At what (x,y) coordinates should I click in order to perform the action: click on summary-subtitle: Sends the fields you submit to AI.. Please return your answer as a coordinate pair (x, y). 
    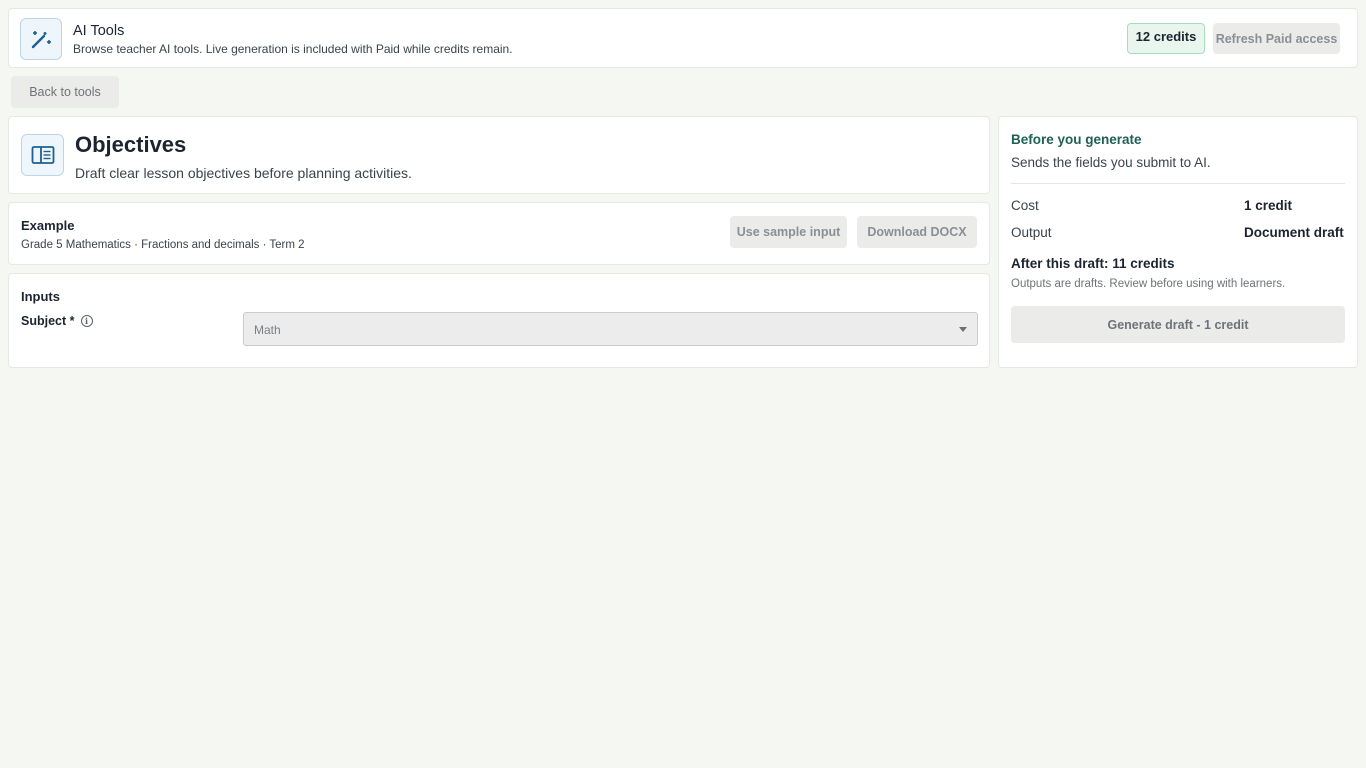
    Looking at the image, I should click on (1111, 162).